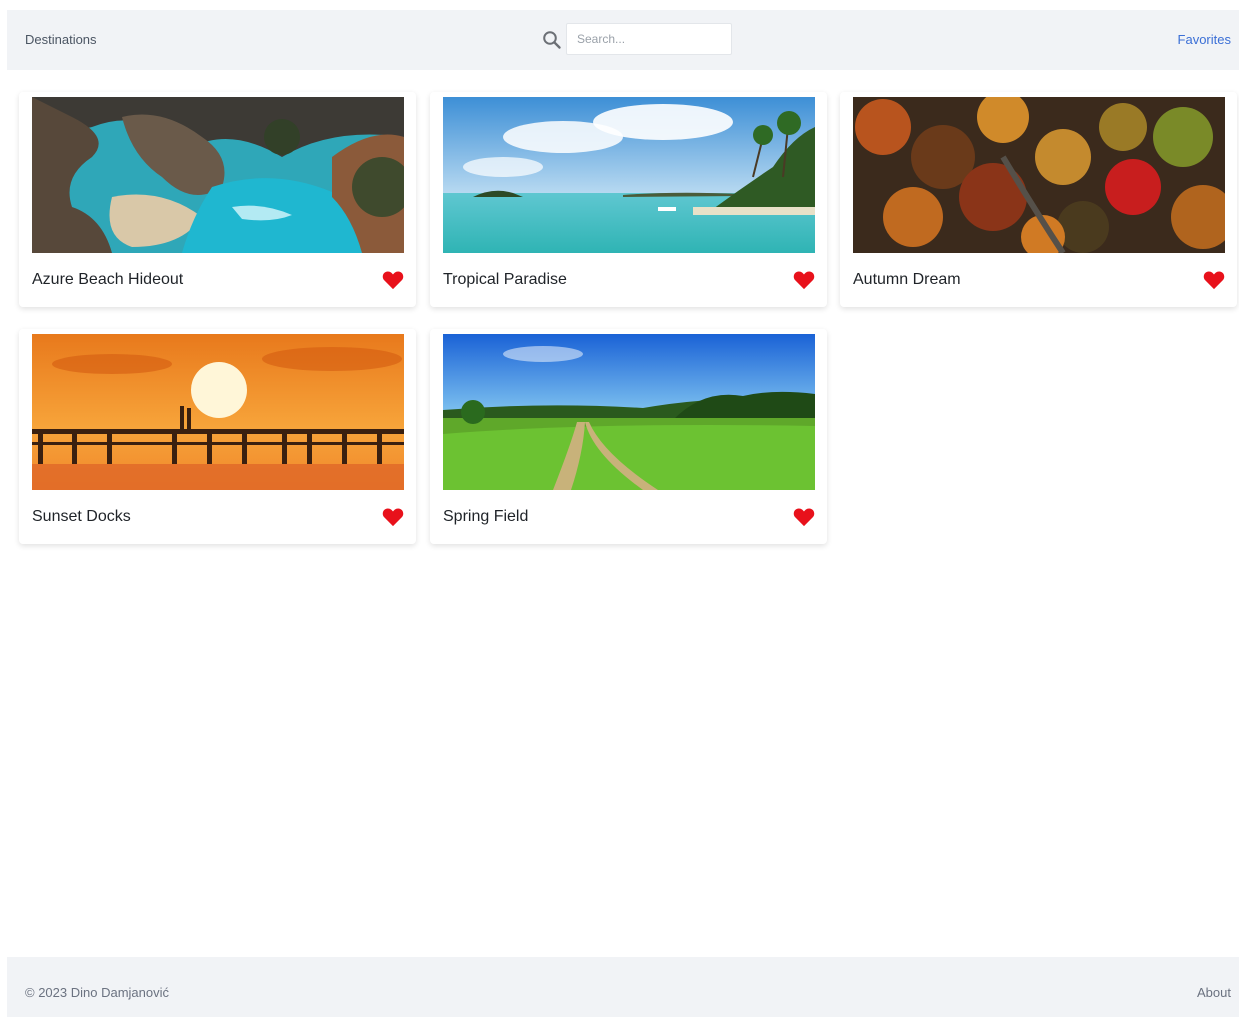 The width and height of the screenshot is (1239, 1017). Describe the element at coordinates (1214, 992) in the screenshot. I see `about-link: About` at that location.